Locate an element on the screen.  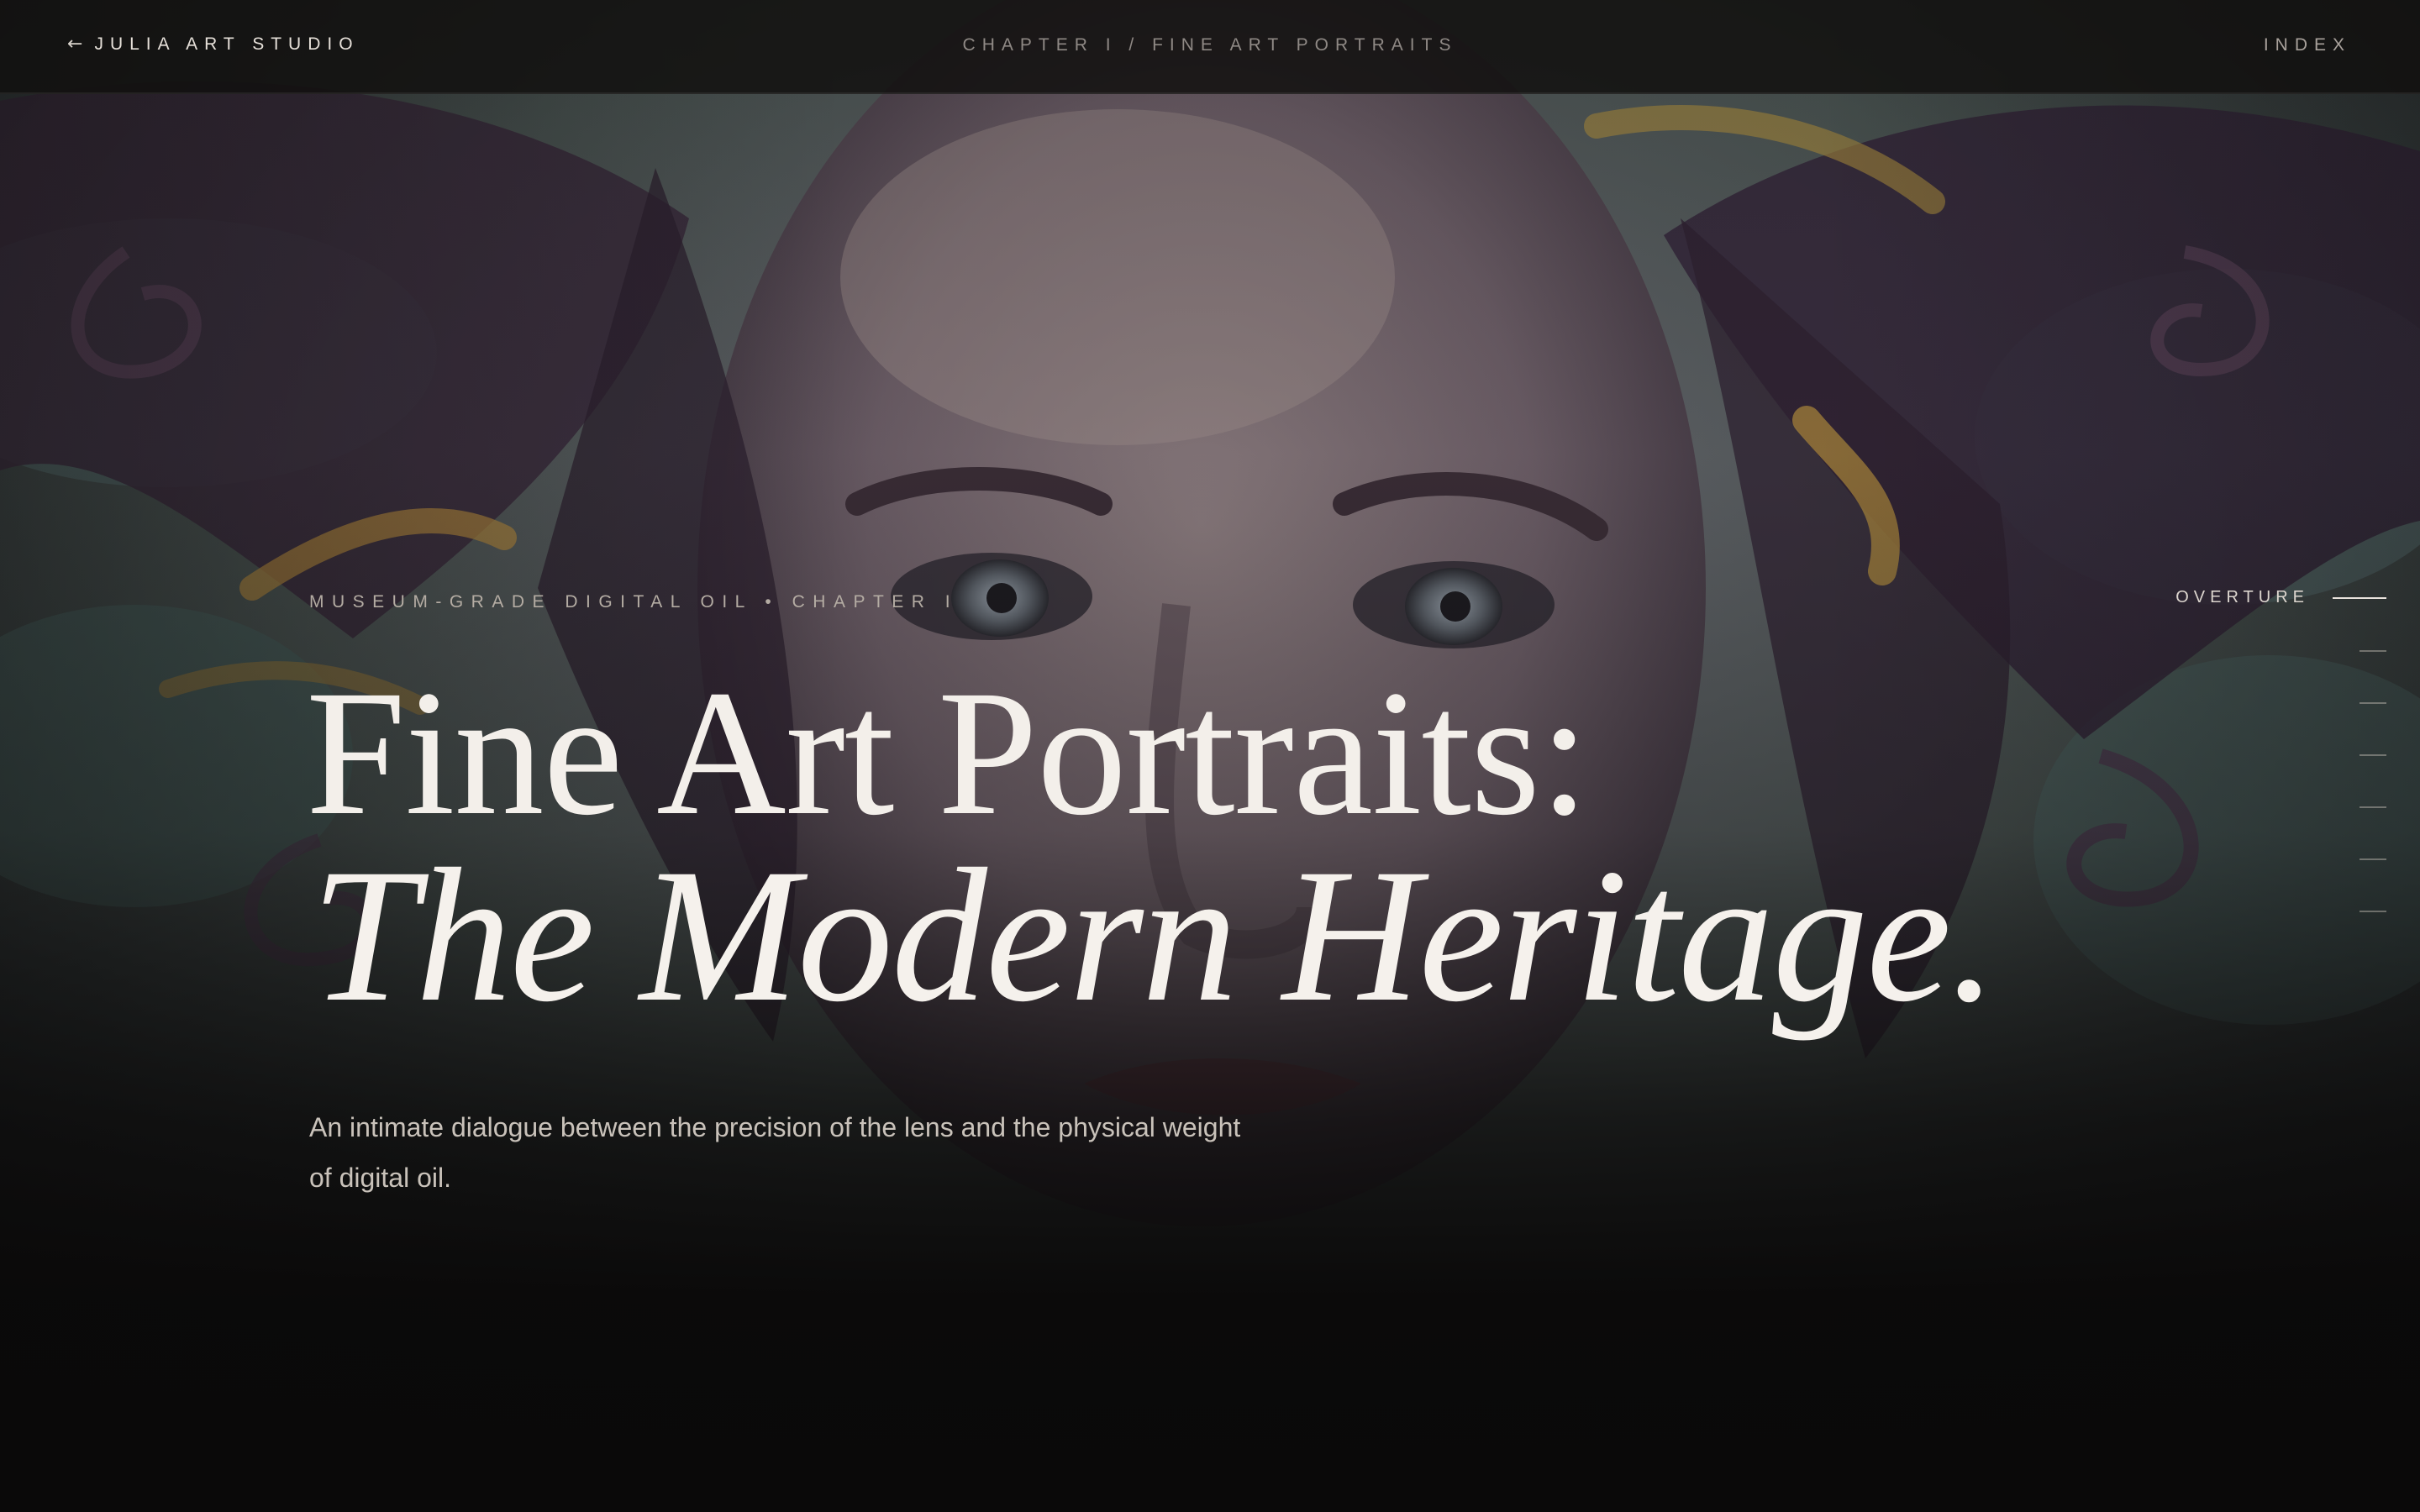
studio-name-label: JULIA ART STUDIO is located at coordinates (227, 44).